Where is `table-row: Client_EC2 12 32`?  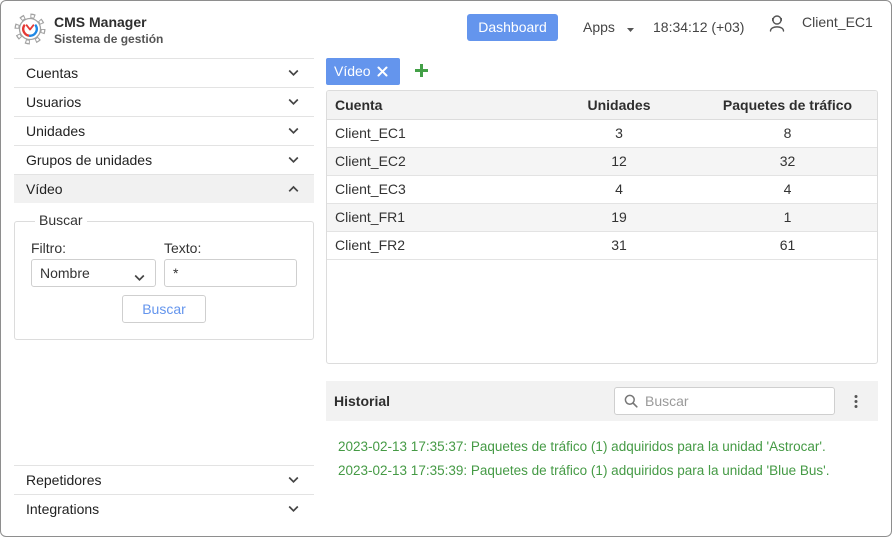 table-row: Client_EC2 12 32 is located at coordinates (602, 162).